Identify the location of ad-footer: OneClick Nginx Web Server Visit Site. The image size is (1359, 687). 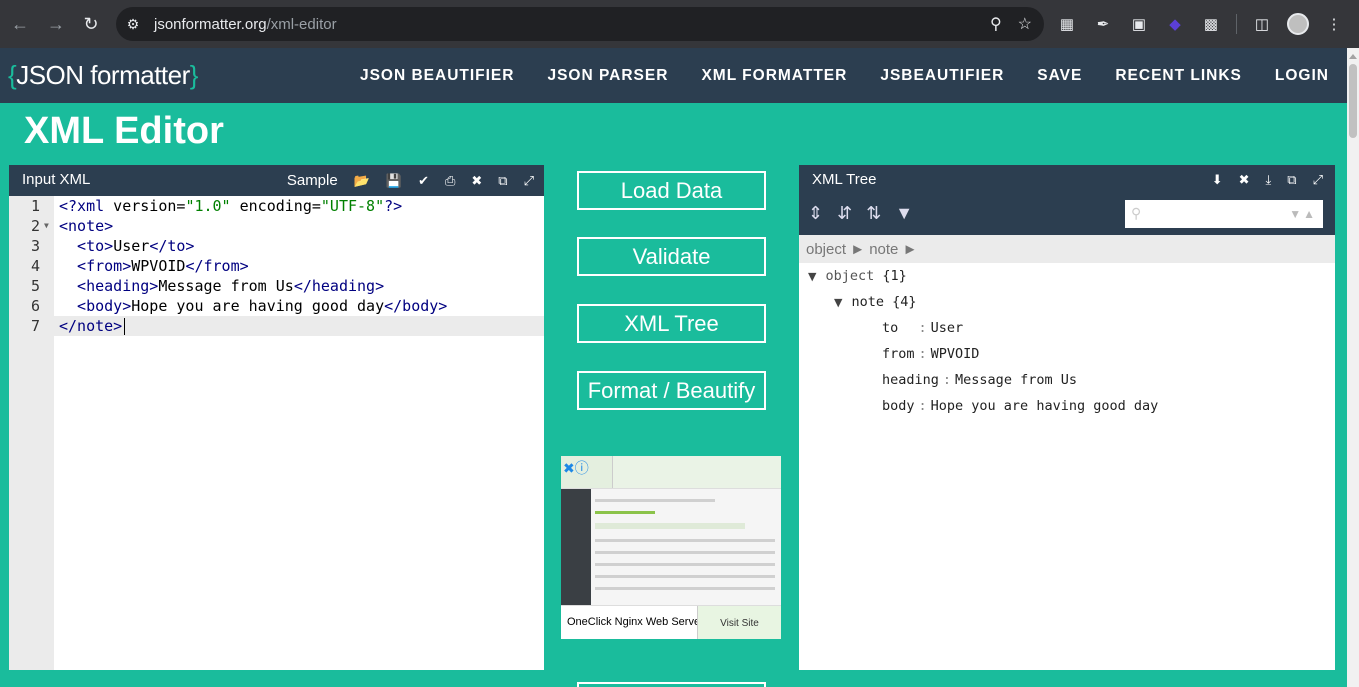
(671, 622).